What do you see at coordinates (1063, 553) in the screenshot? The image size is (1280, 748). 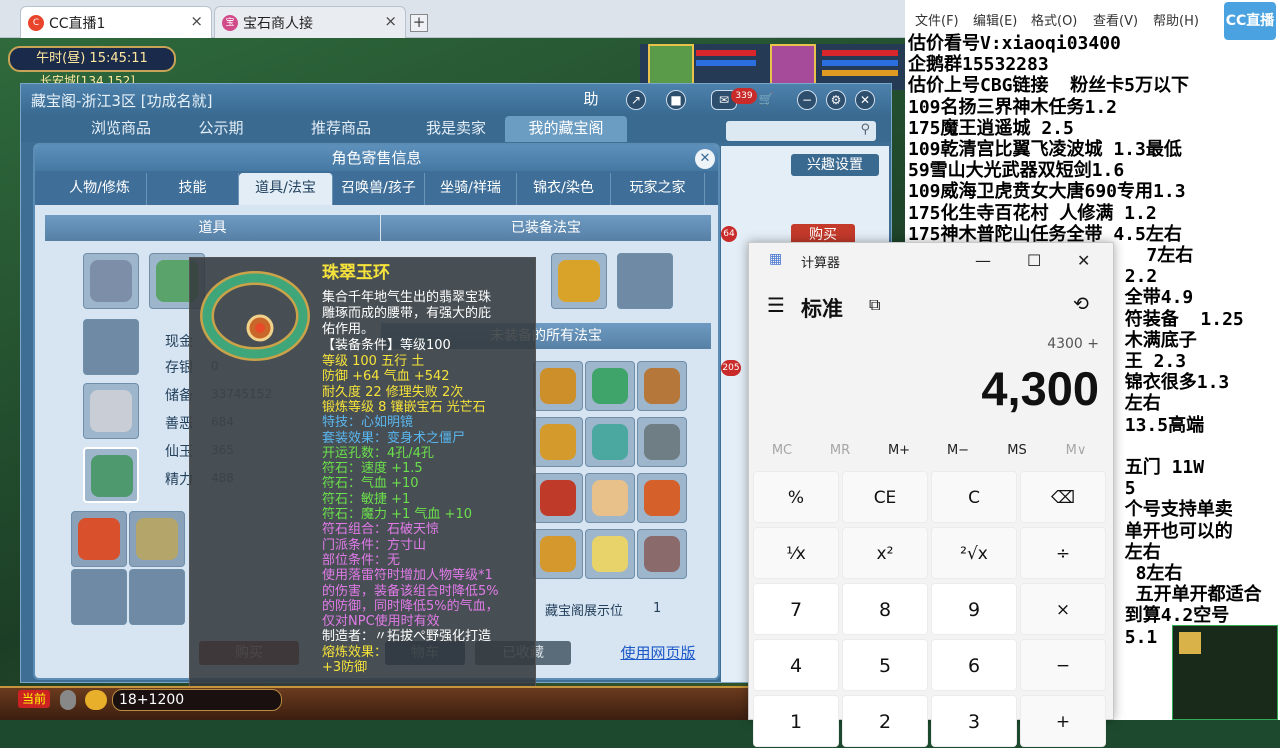 I see `divide-button: ÷` at bounding box center [1063, 553].